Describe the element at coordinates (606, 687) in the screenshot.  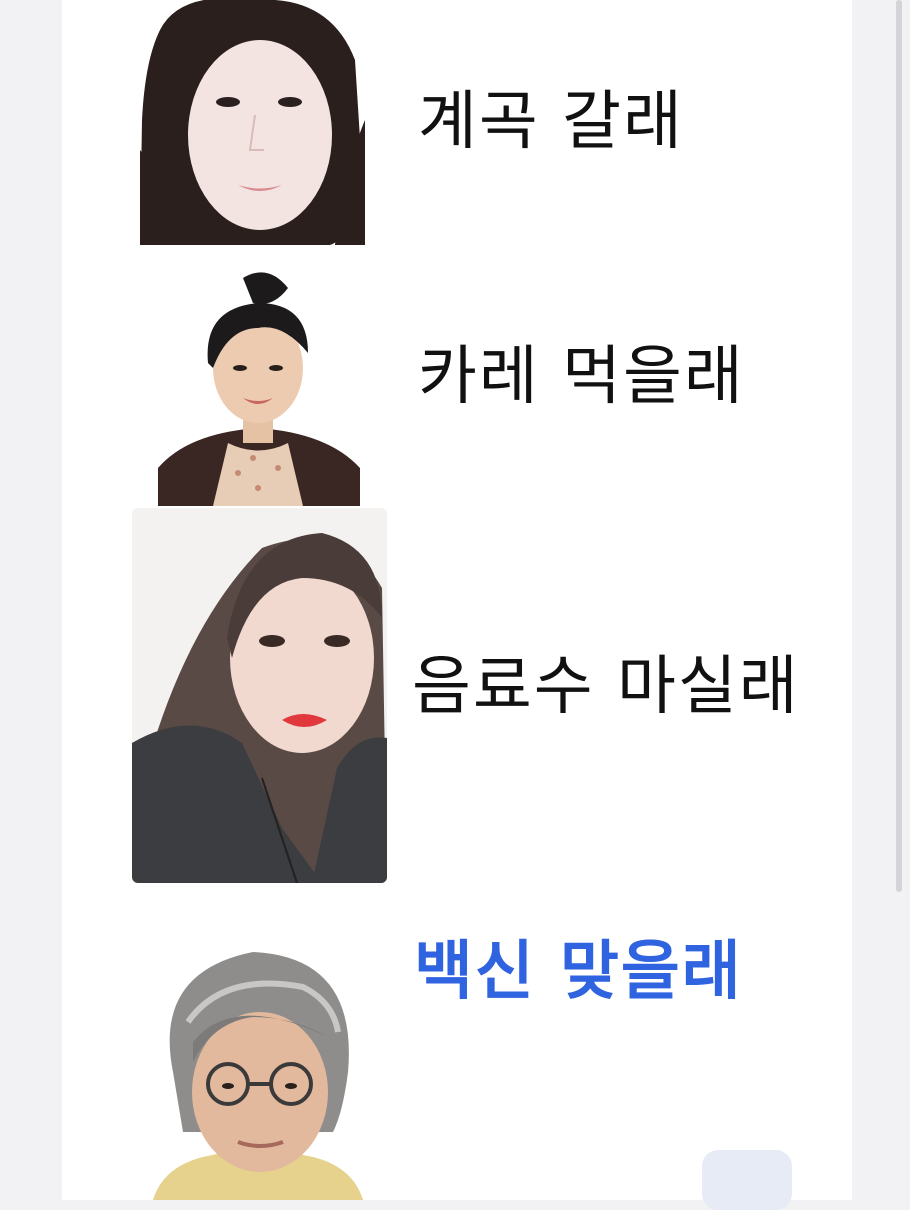
I see `caption-3: 음료수 마실래` at that location.